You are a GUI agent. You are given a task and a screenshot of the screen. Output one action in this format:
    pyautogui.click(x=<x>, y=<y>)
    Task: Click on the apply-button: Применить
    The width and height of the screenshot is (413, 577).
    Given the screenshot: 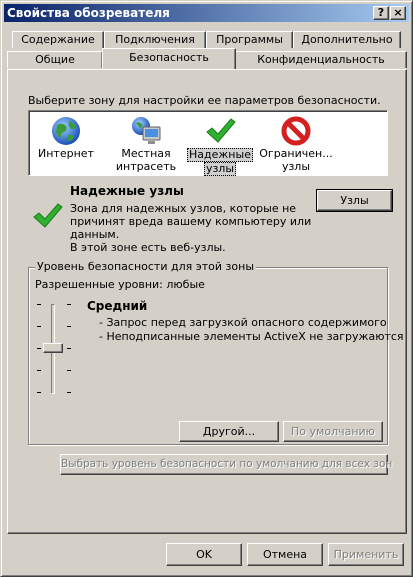 What is the action you would take?
    pyautogui.click(x=366, y=554)
    